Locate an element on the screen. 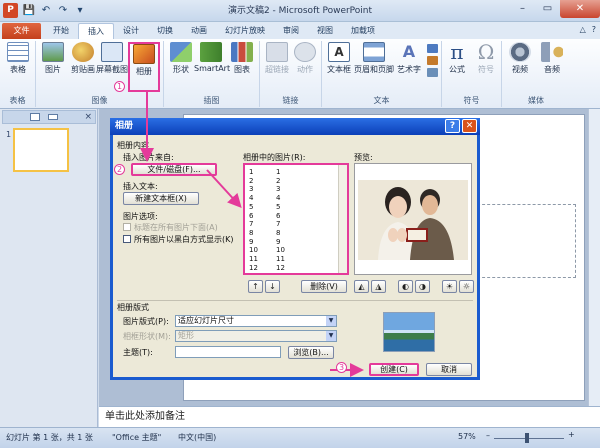 The height and width of the screenshot is (448, 600). arrow-file-to-list is located at coordinates (224, 188).